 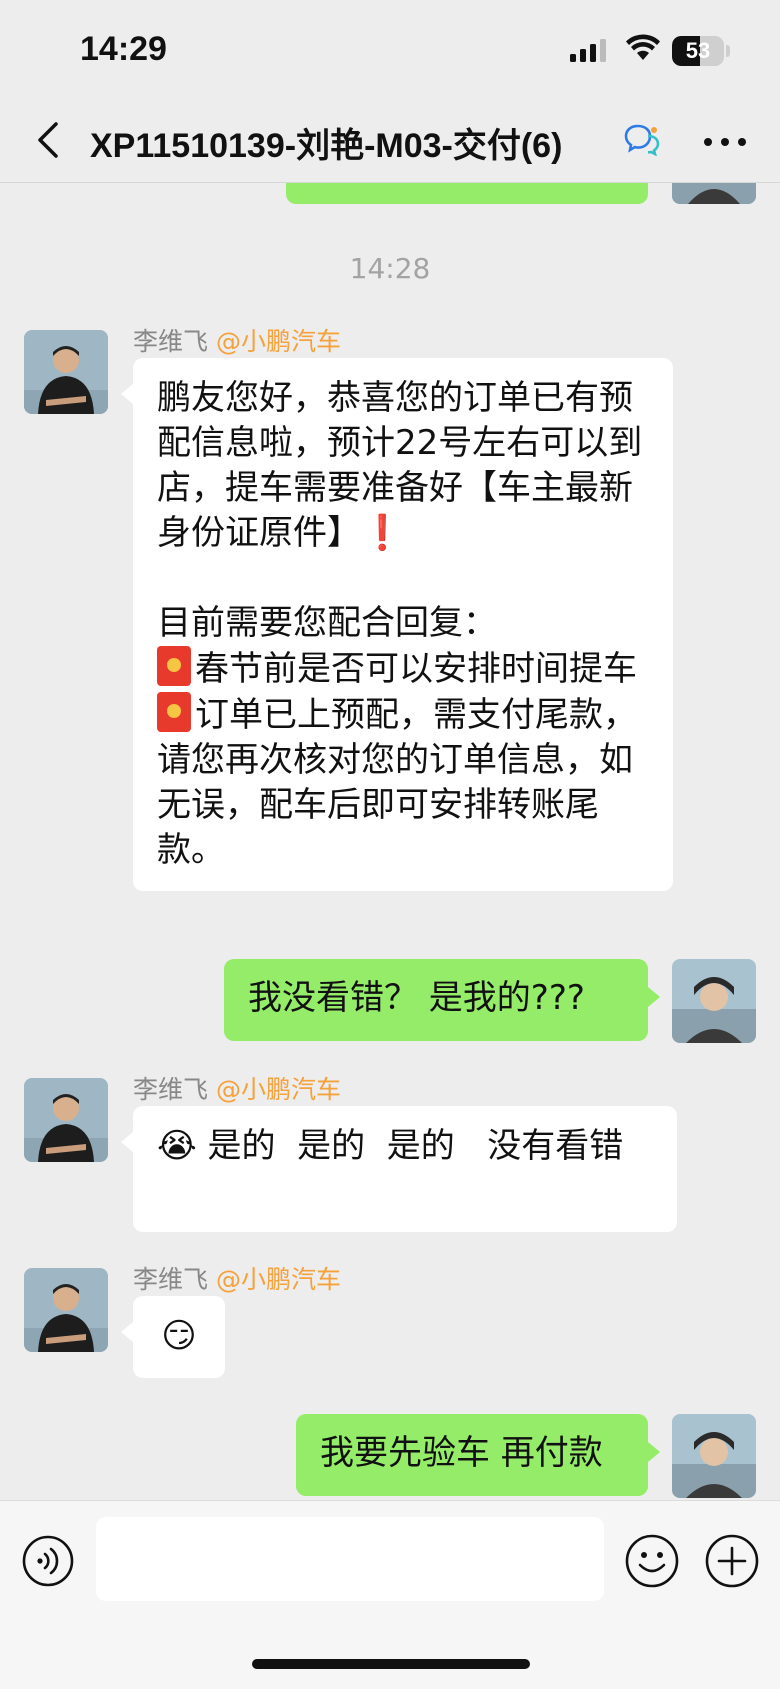 What do you see at coordinates (467, 193) in the screenshot?
I see `message-bubble-partial` at bounding box center [467, 193].